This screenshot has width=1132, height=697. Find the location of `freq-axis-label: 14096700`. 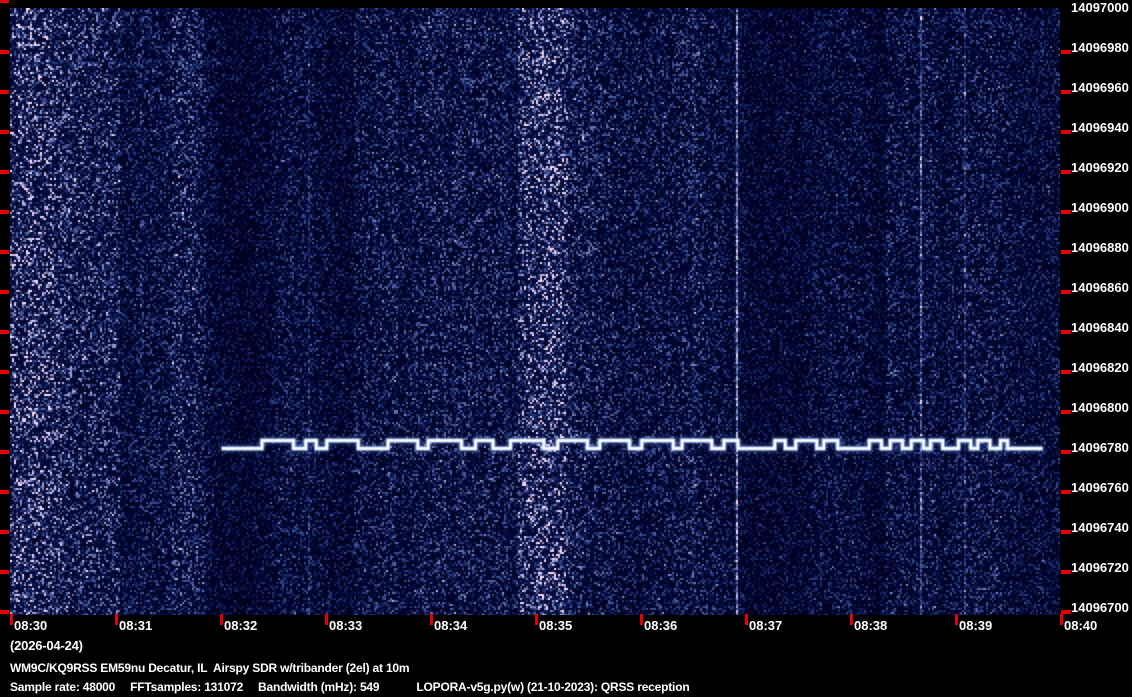

freq-axis-label: 14096700 is located at coordinates (1100, 607).